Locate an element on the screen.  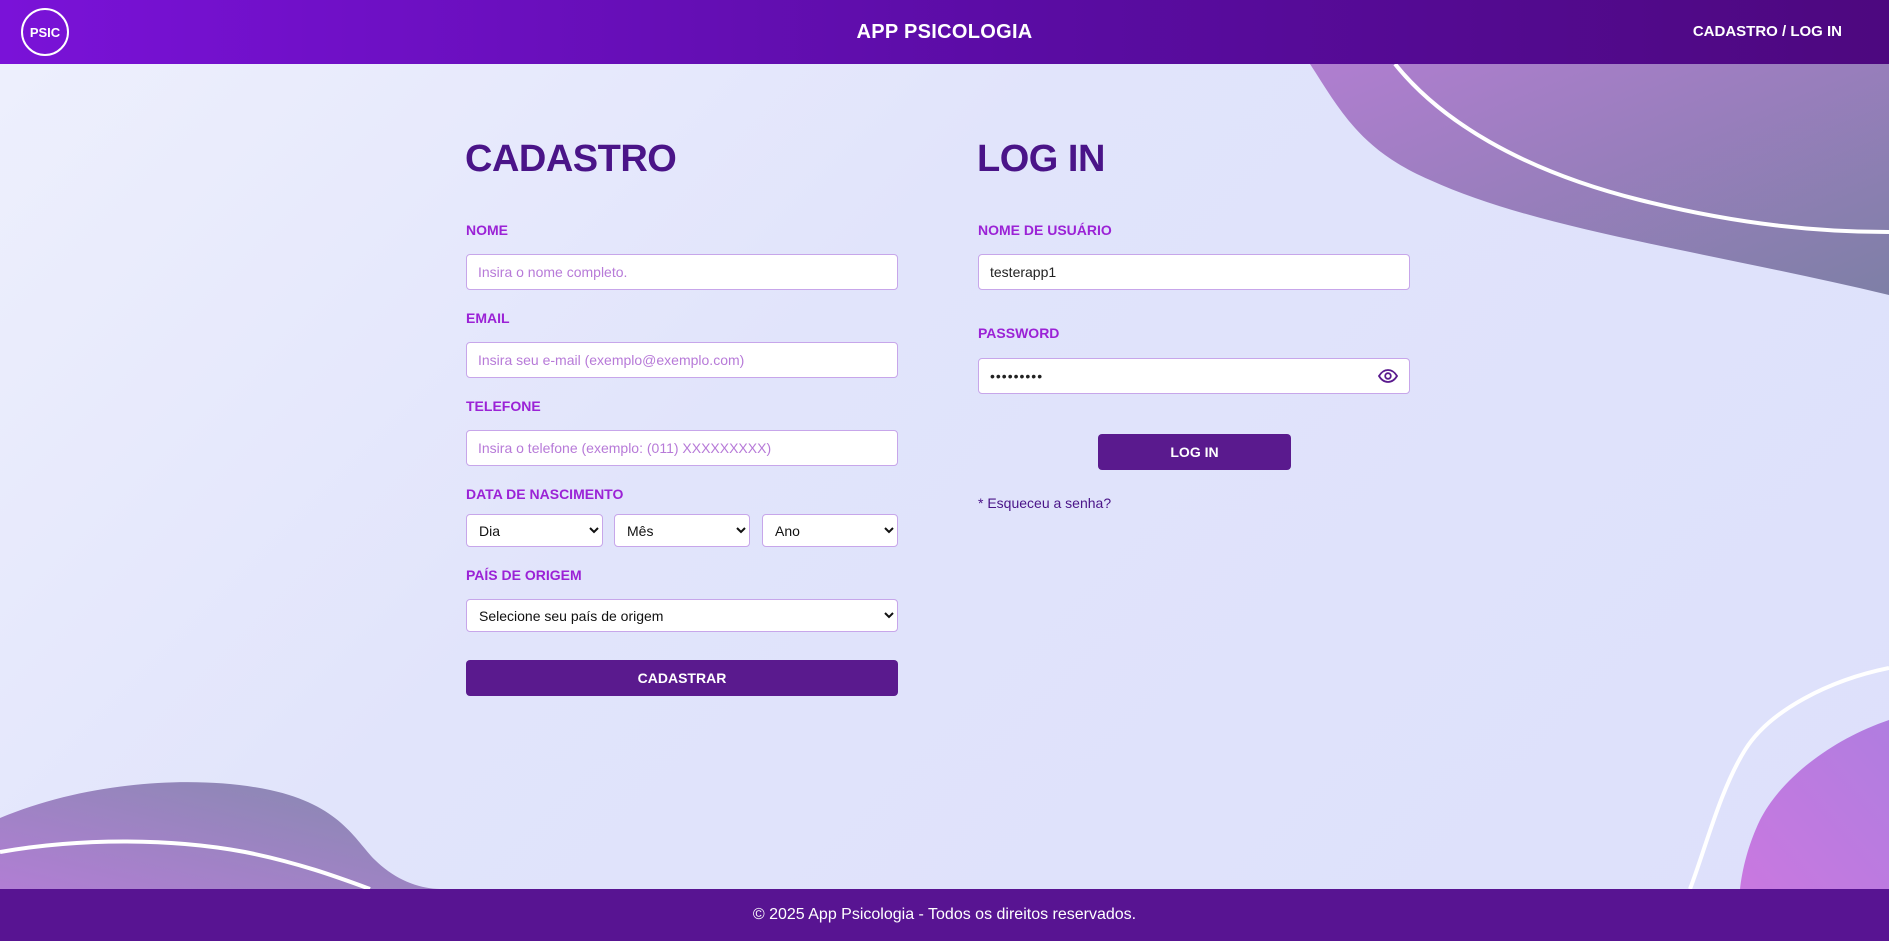
signup-title: CADASTRO is located at coordinates (571, 159).